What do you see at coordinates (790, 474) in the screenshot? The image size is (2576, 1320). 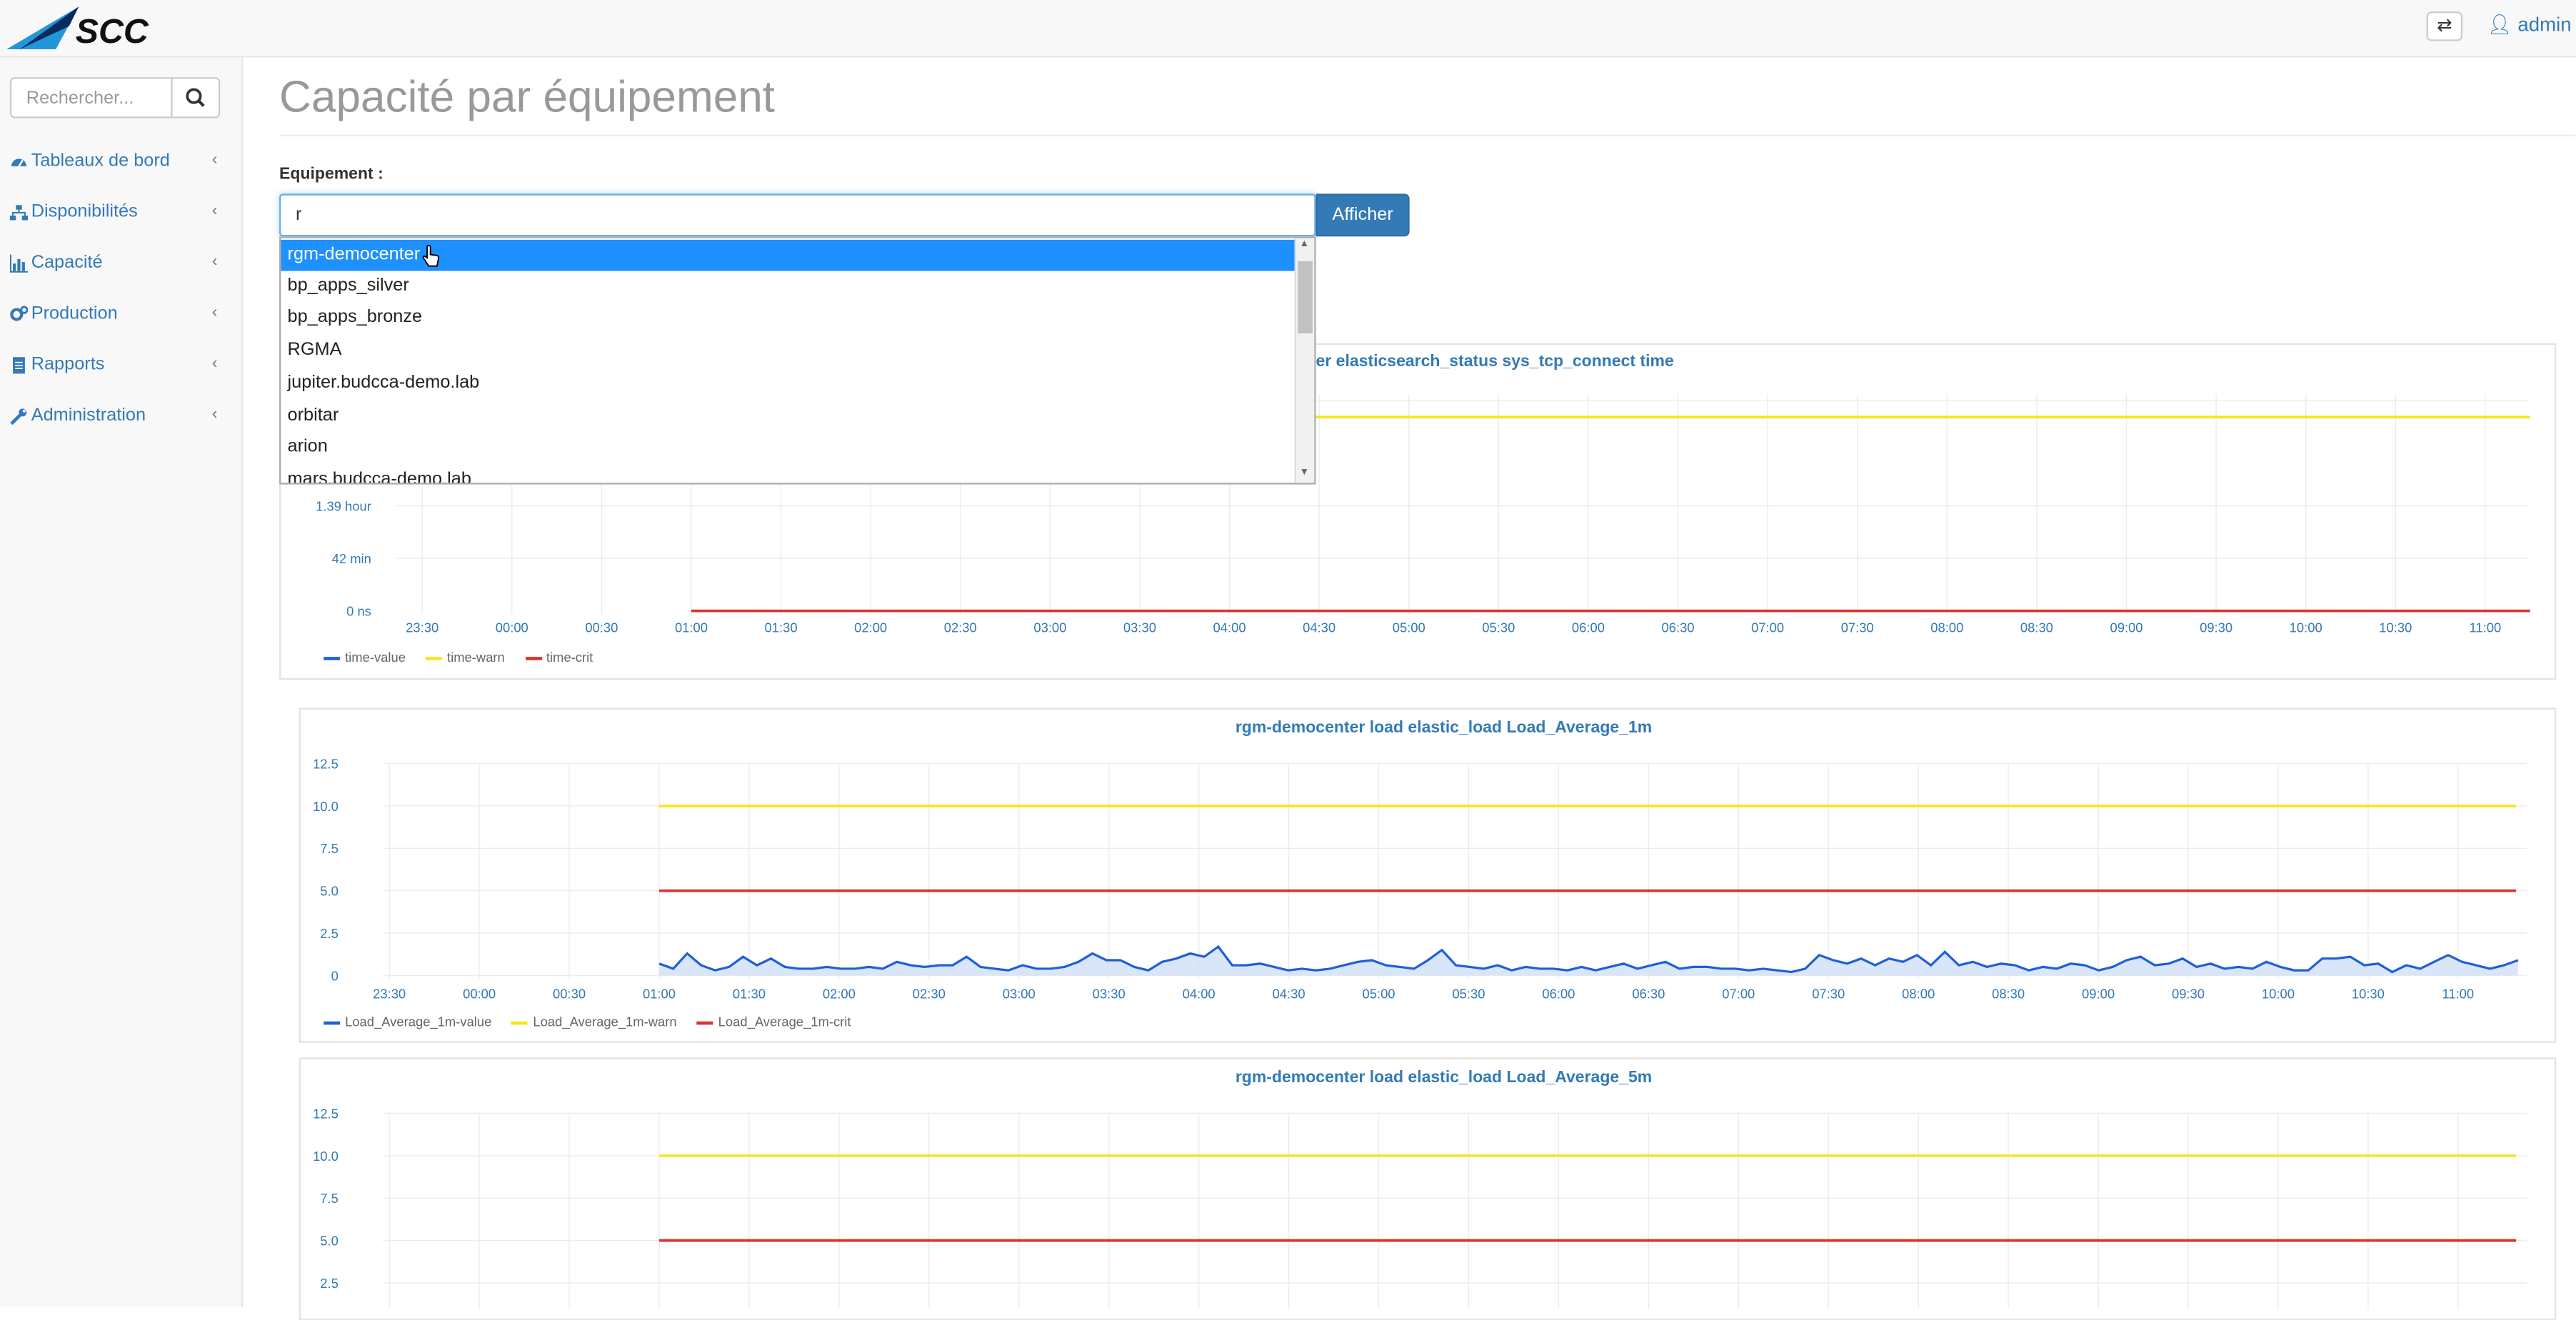 I see `autocomplete-option: mars.budcca-demo.lab` at bounding box center [790, 474].